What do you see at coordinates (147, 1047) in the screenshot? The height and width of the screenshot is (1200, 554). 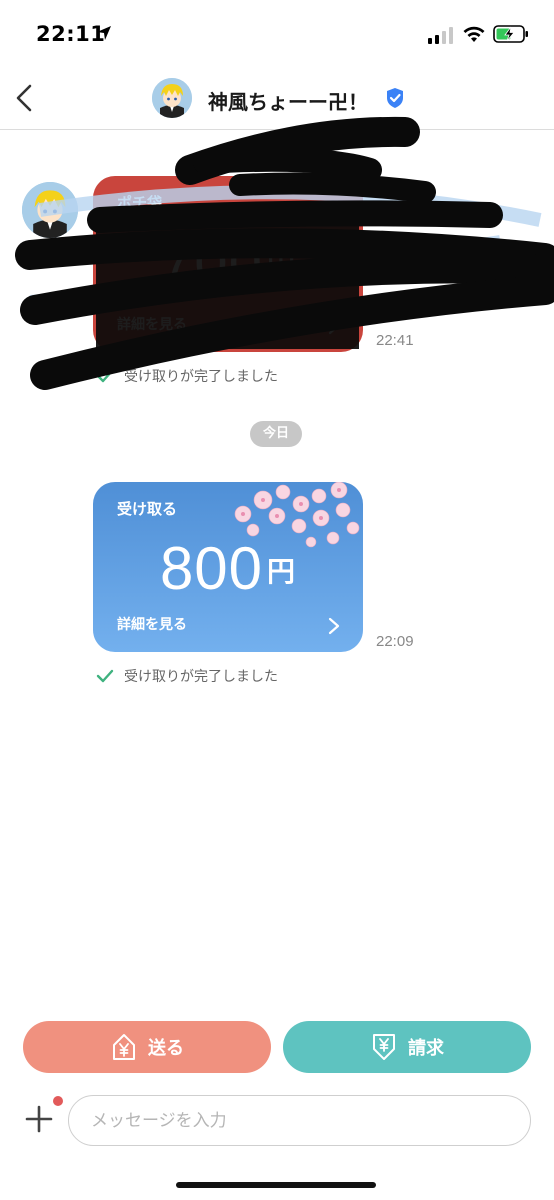 I see `send-button: 送る` at bounding box center [147, 1047].